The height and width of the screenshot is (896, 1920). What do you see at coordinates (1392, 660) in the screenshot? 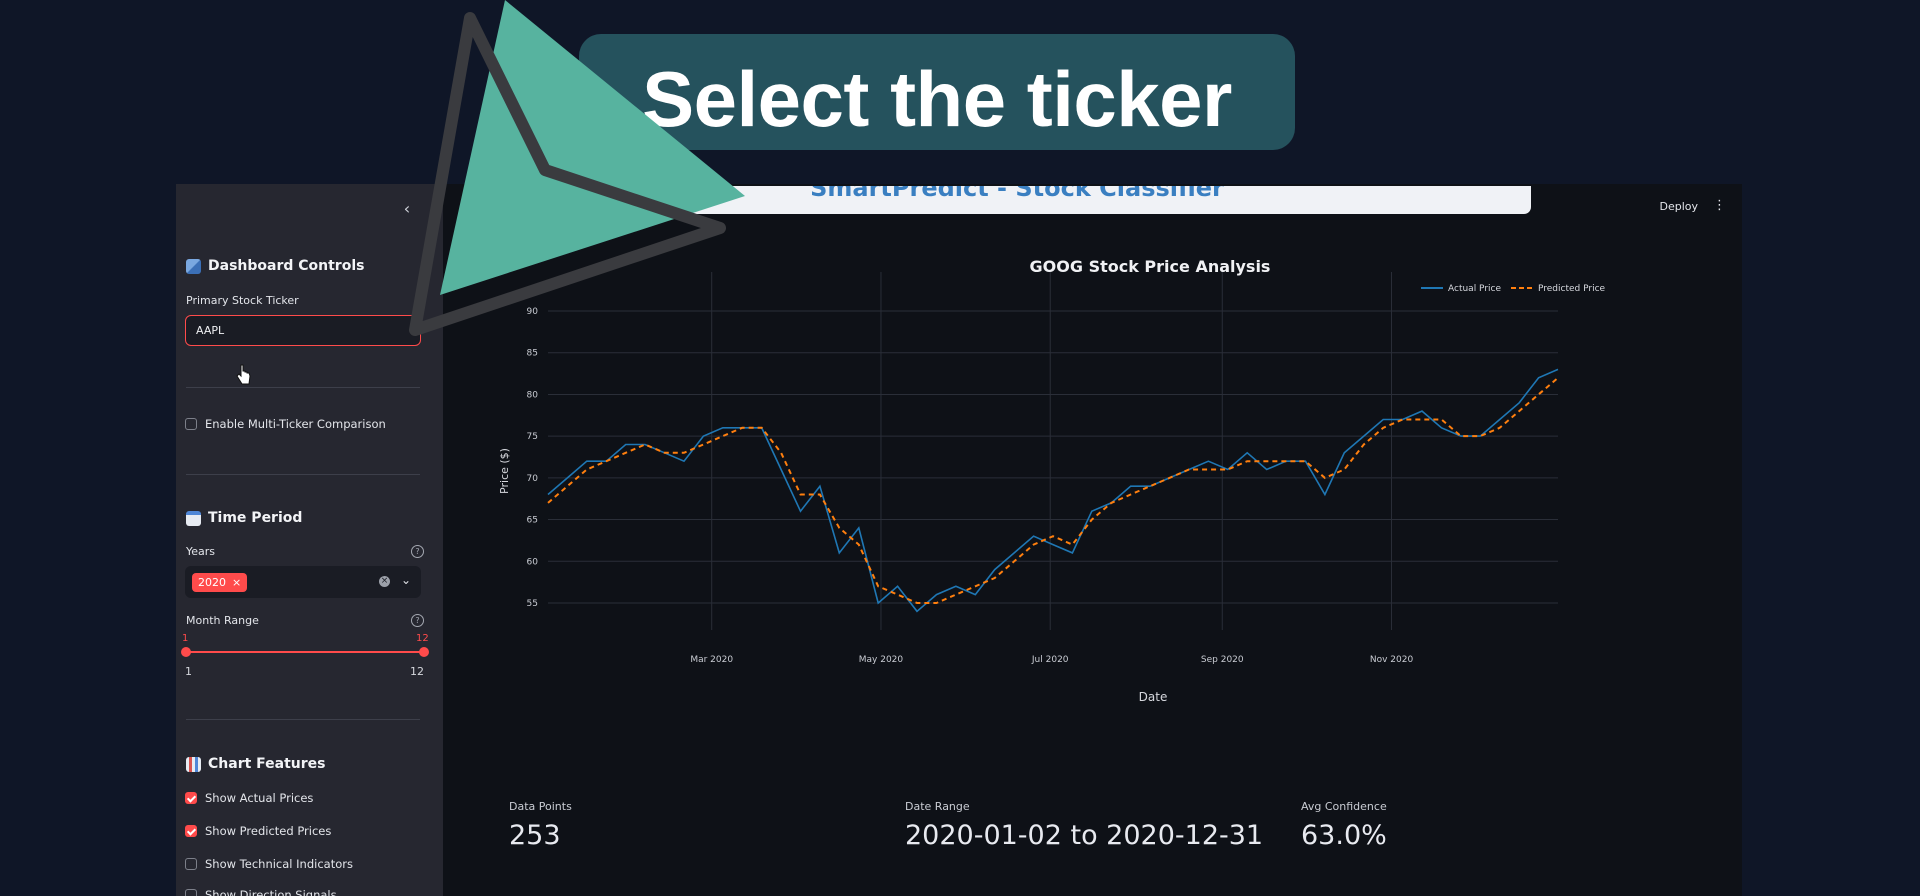
I see `x-tick-label: Nov 2020` at bounding box center [1392, 660].